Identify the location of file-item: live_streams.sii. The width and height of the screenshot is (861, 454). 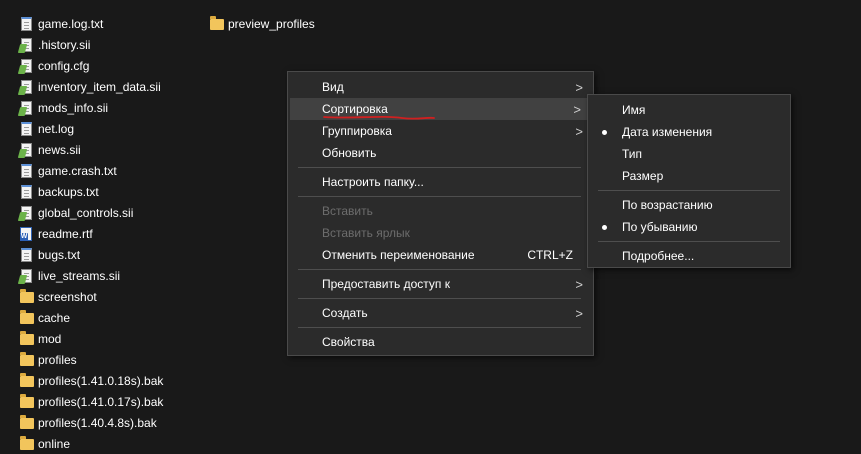
(91, 275).